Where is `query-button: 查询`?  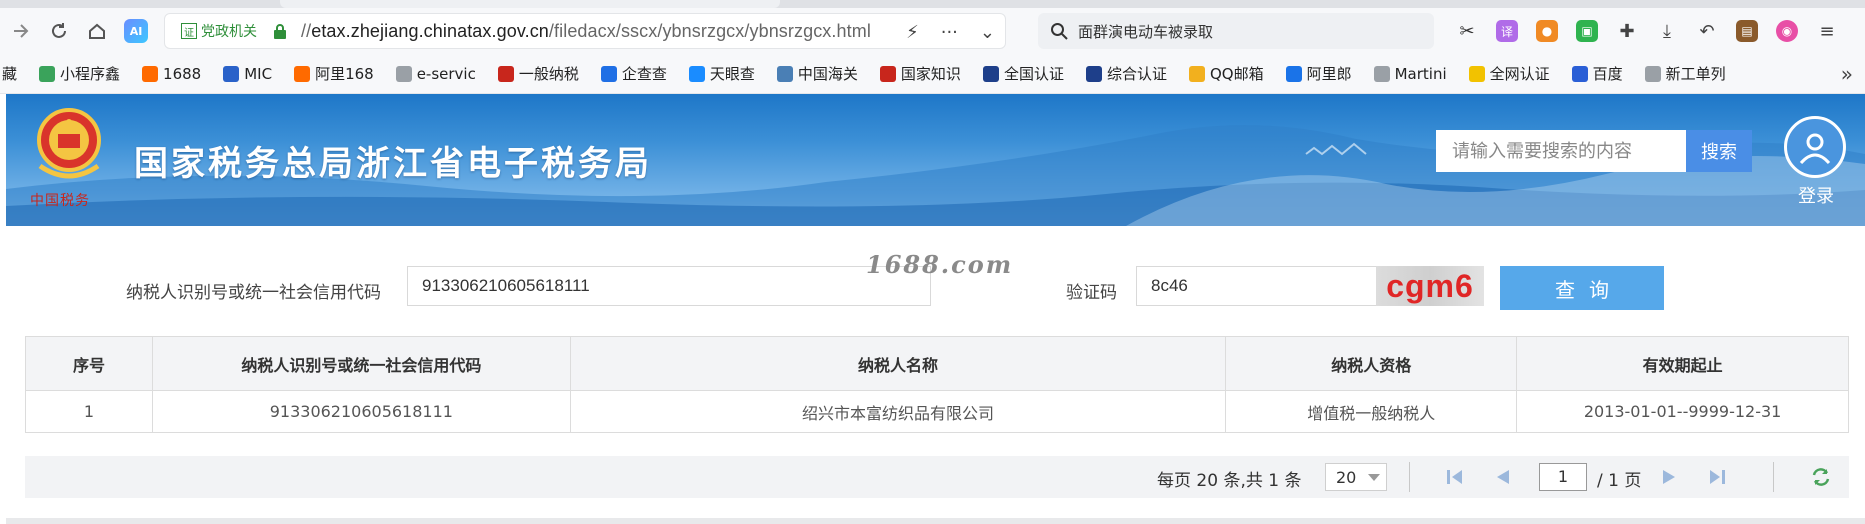
query-button: 查询 is located at coordinates (1582, 288).